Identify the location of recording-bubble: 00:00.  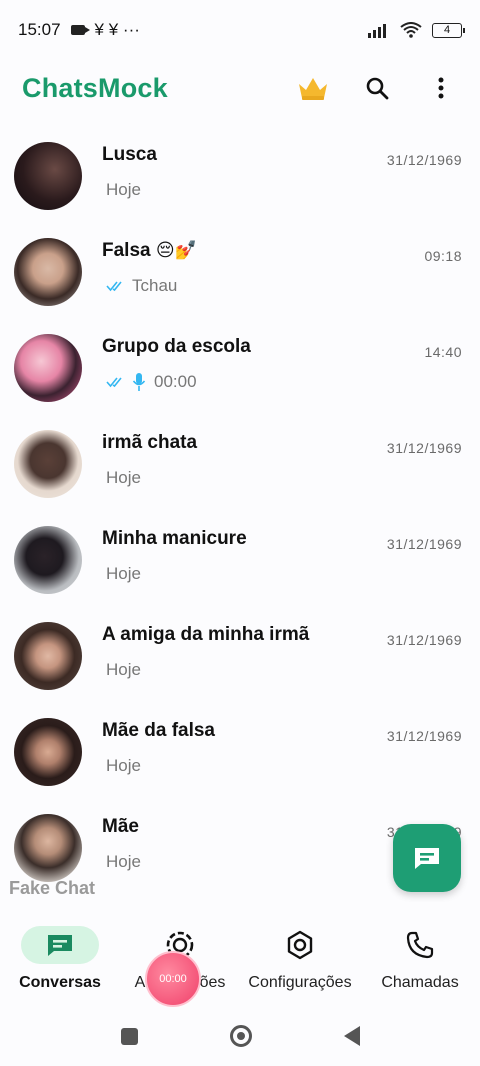
(173, 979).